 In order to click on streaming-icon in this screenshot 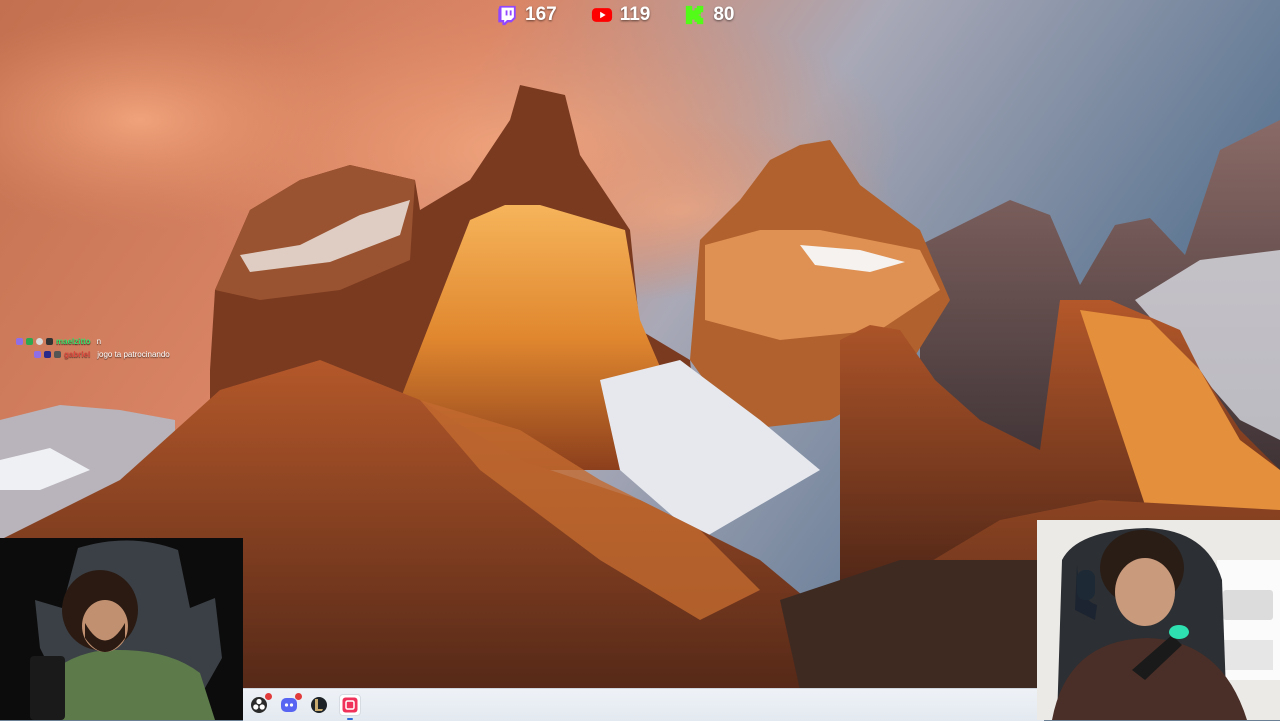, I will do `click(350, 705)`.